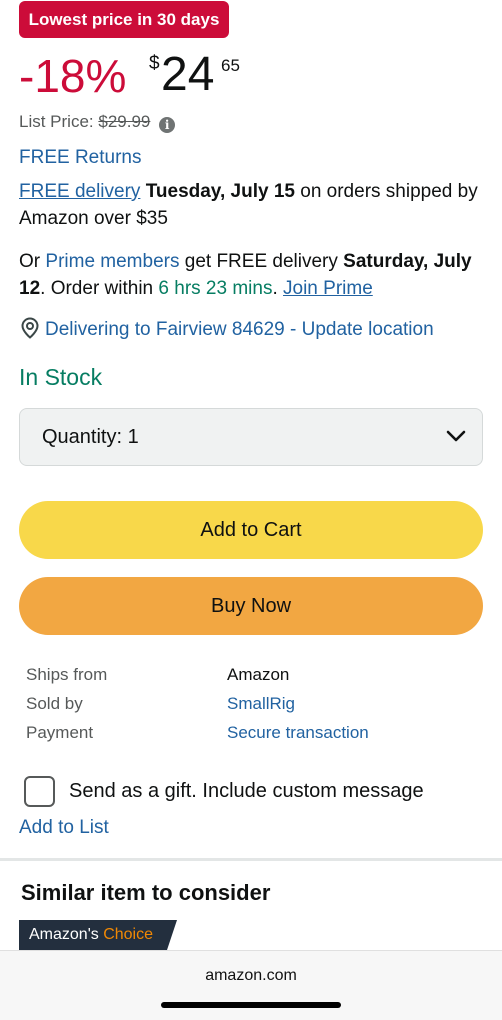 This screenshot has width=502, height=1020. Describe the element at coordinates (251, 976) in the screenshot. I see `address-bar-url: amazon.com` at that location.